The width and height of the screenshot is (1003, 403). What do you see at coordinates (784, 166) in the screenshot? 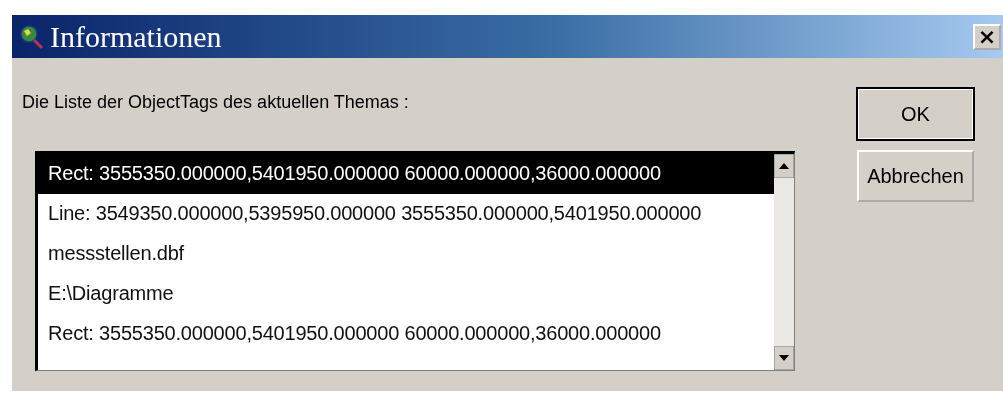
I see `scroll-up-icon` at bounding box center [784, 166].